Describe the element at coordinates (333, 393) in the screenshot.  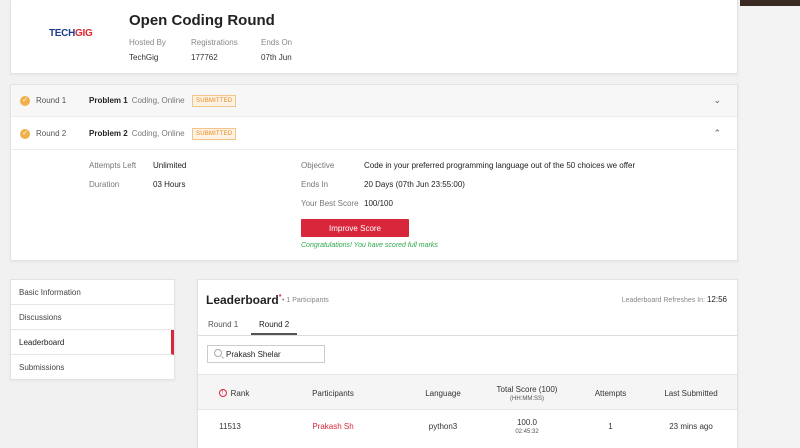
I see `col-participants: Participants` at that location.